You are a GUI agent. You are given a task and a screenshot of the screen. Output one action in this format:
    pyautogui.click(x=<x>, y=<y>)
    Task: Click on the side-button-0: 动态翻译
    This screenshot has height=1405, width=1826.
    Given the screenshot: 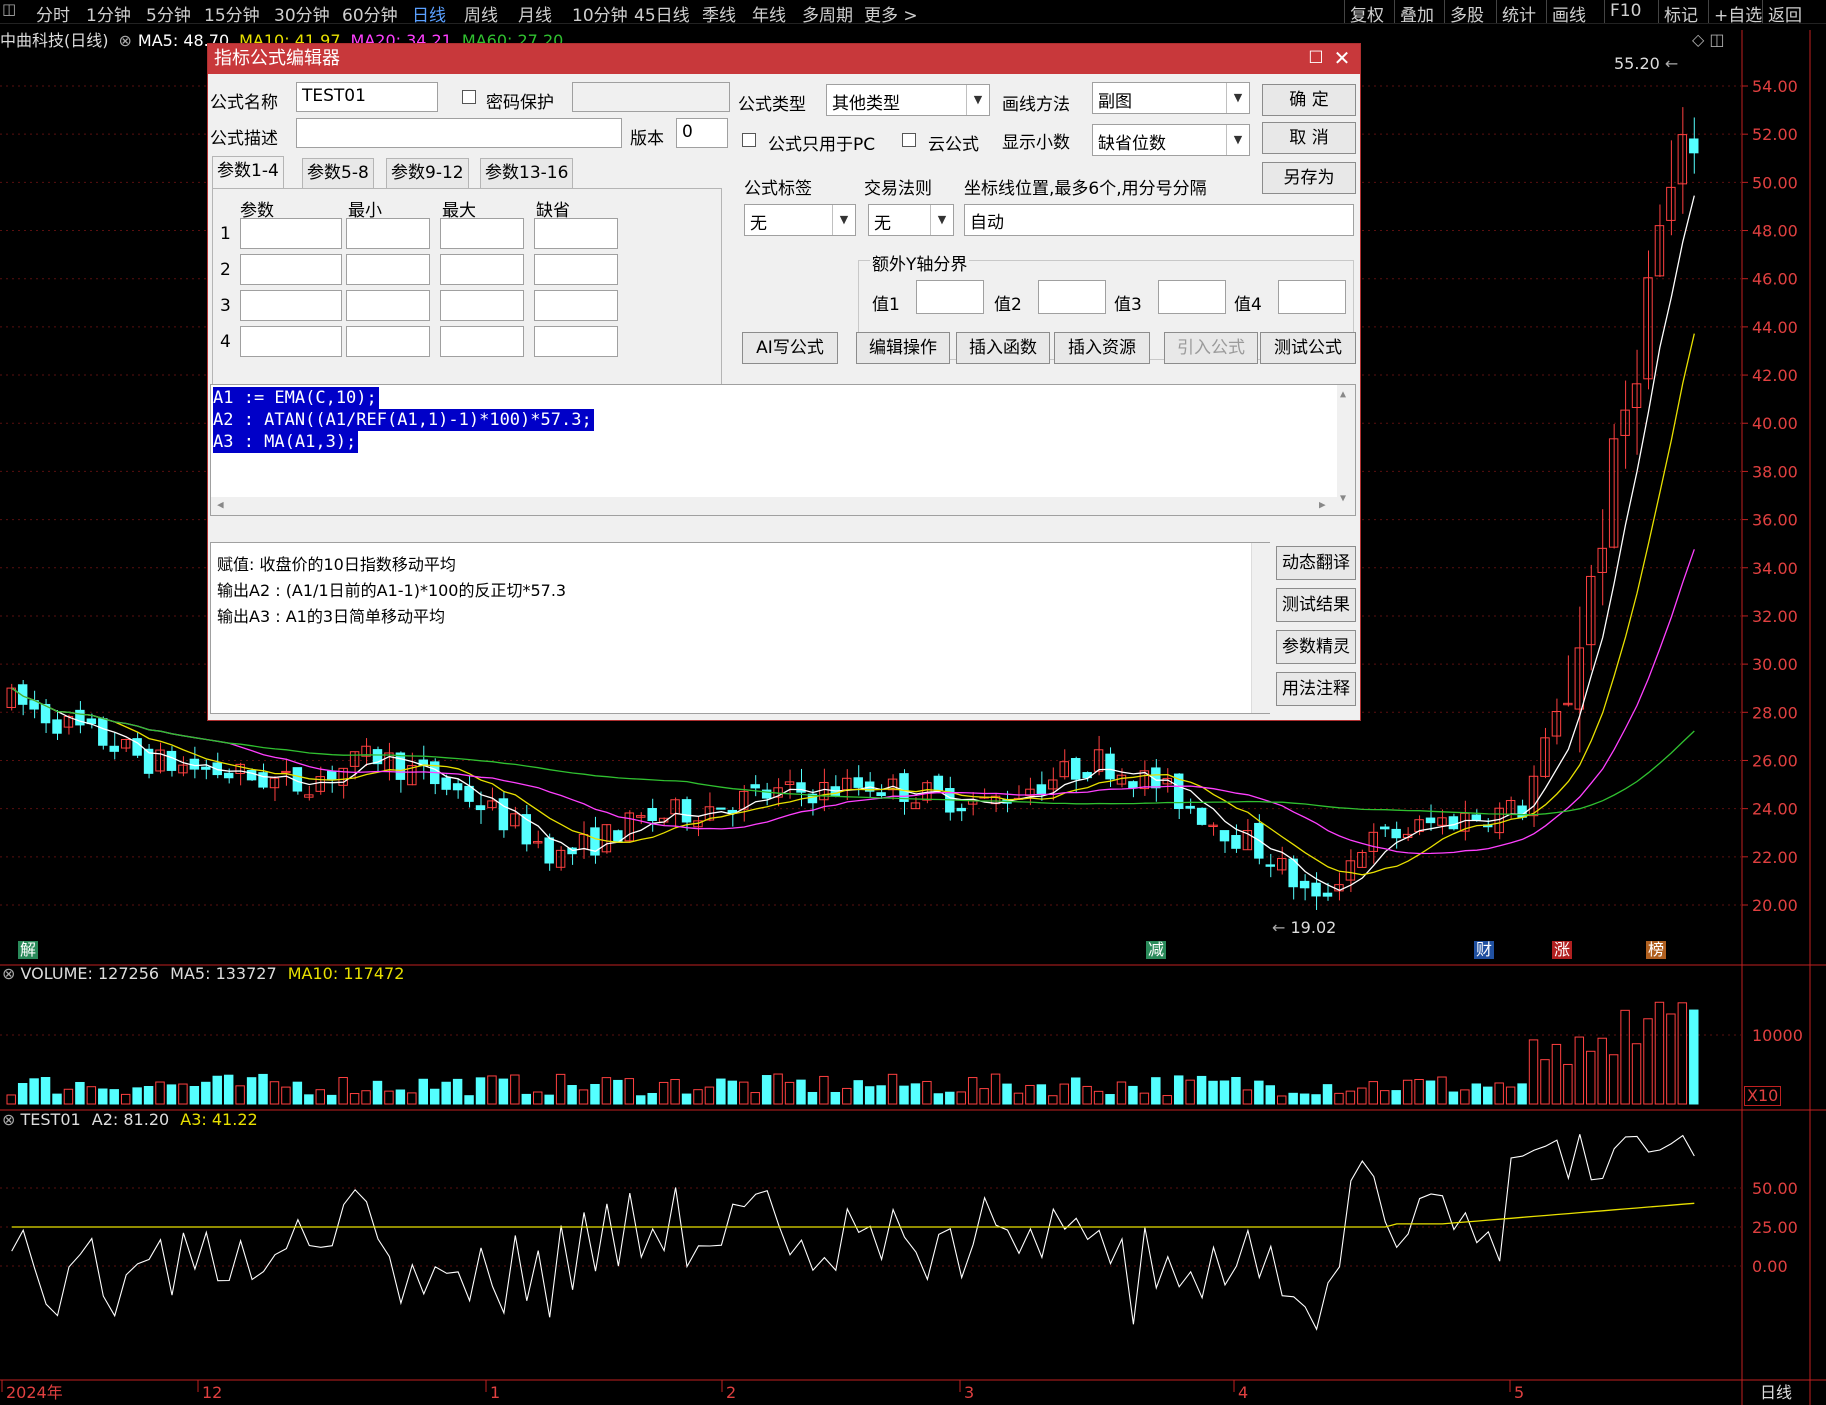 What is the action you would take?
    pyautogui.click(x=1316, y=563)
    